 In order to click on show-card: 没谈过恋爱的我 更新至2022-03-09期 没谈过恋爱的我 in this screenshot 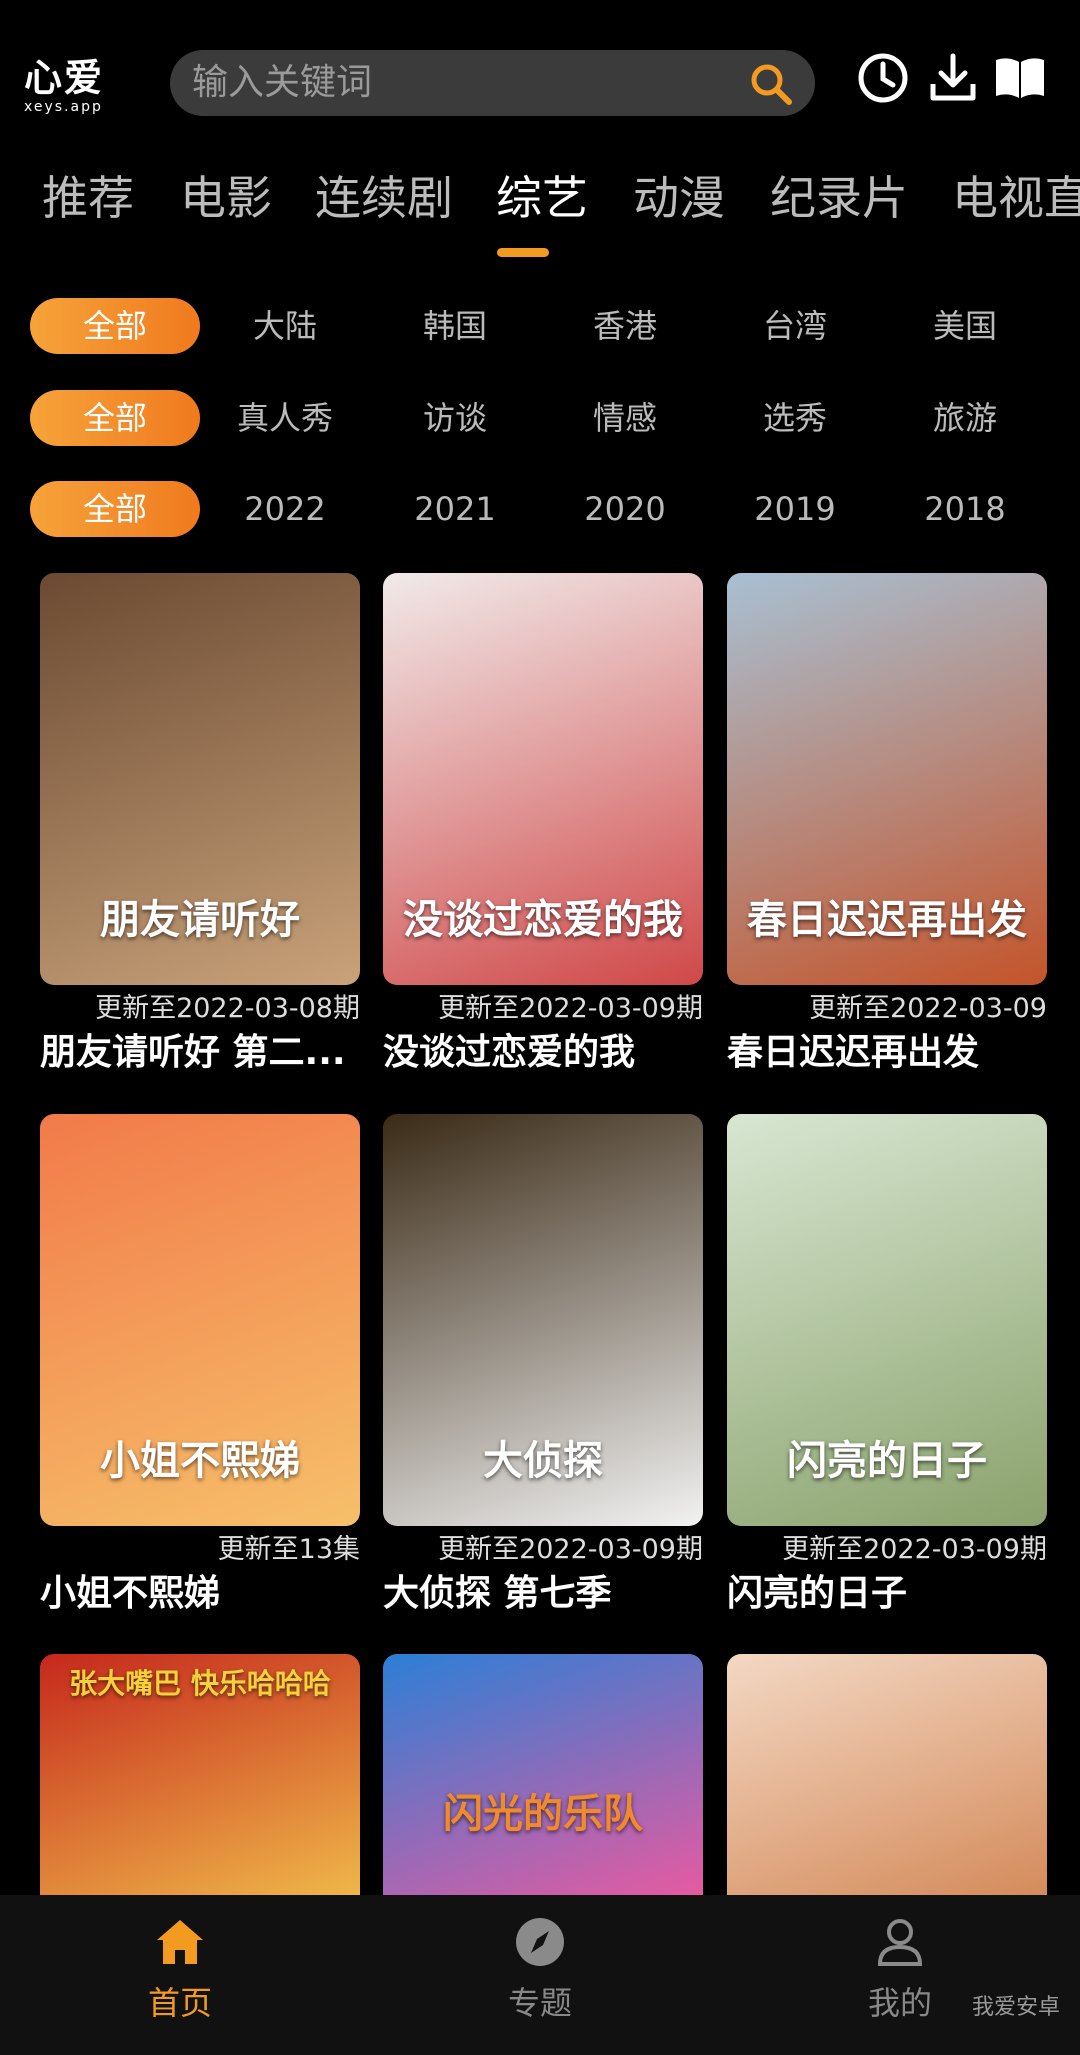, I will do `click(543, 825)`.